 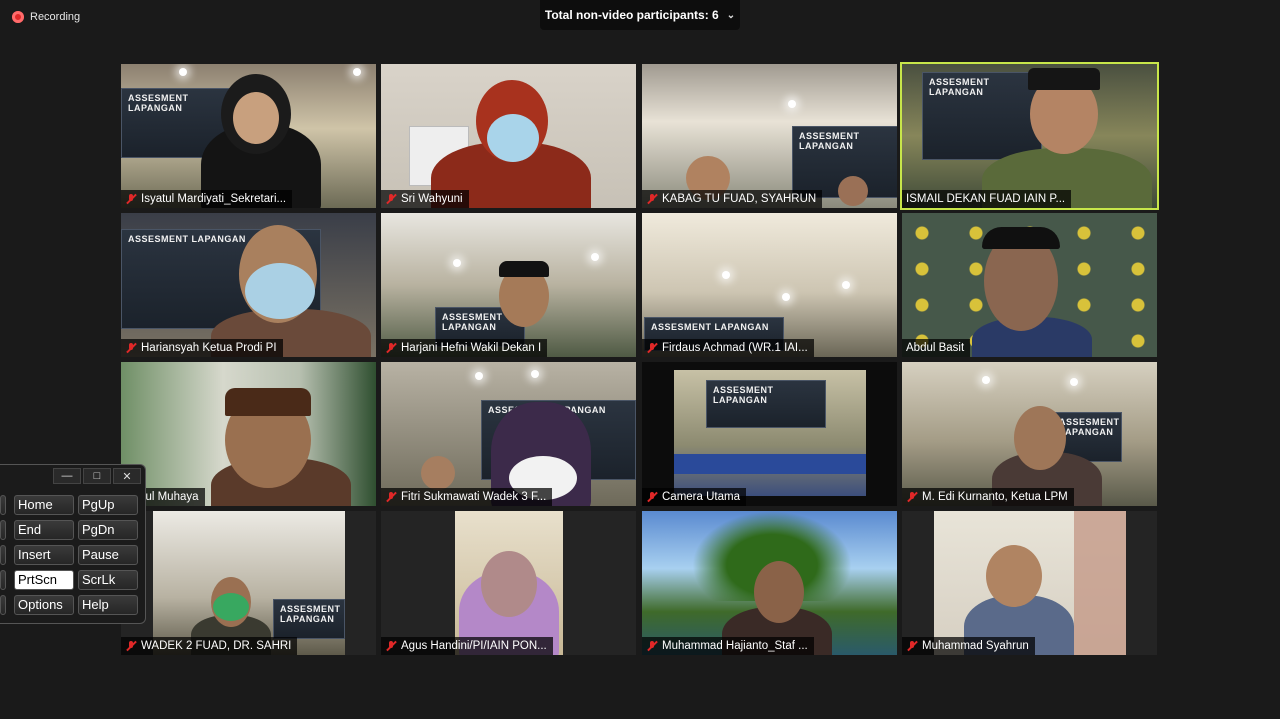 I want to click on recording-indicator: Recording, so click(x=46, y=17).